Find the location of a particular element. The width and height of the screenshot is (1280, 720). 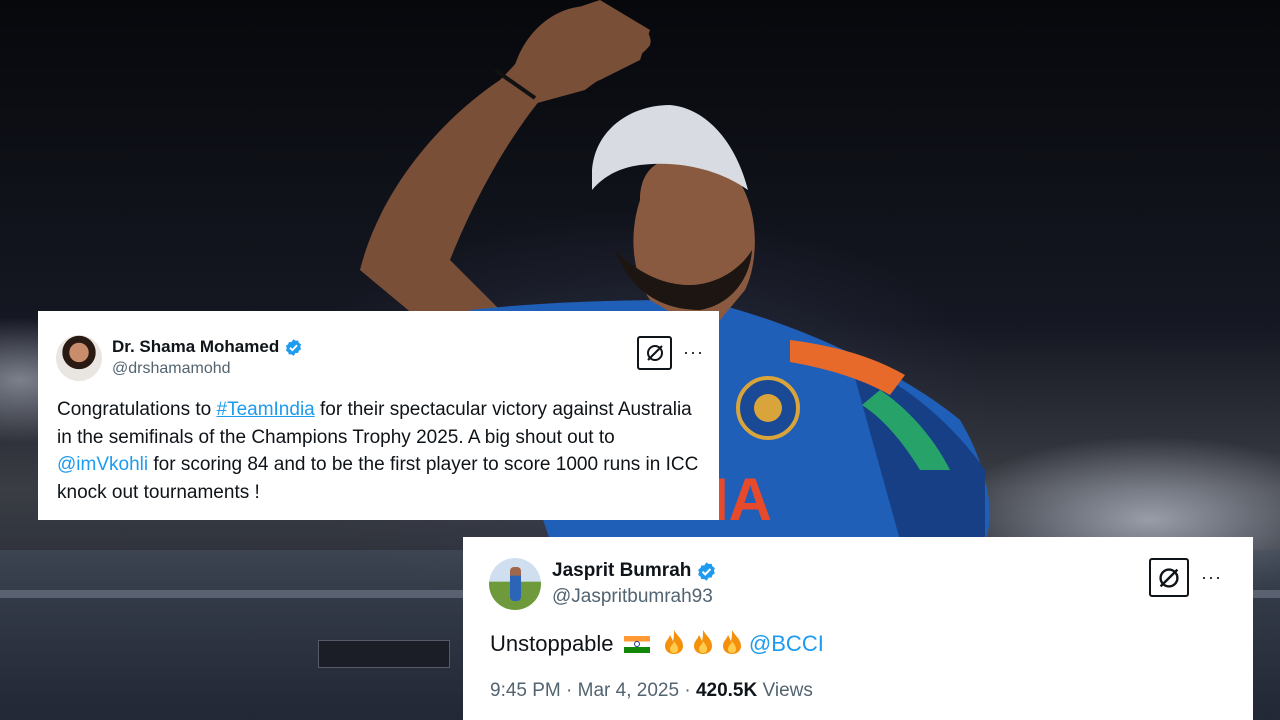

tweet-date: Mar 4, 2025 is located at coordinates (628, 690).